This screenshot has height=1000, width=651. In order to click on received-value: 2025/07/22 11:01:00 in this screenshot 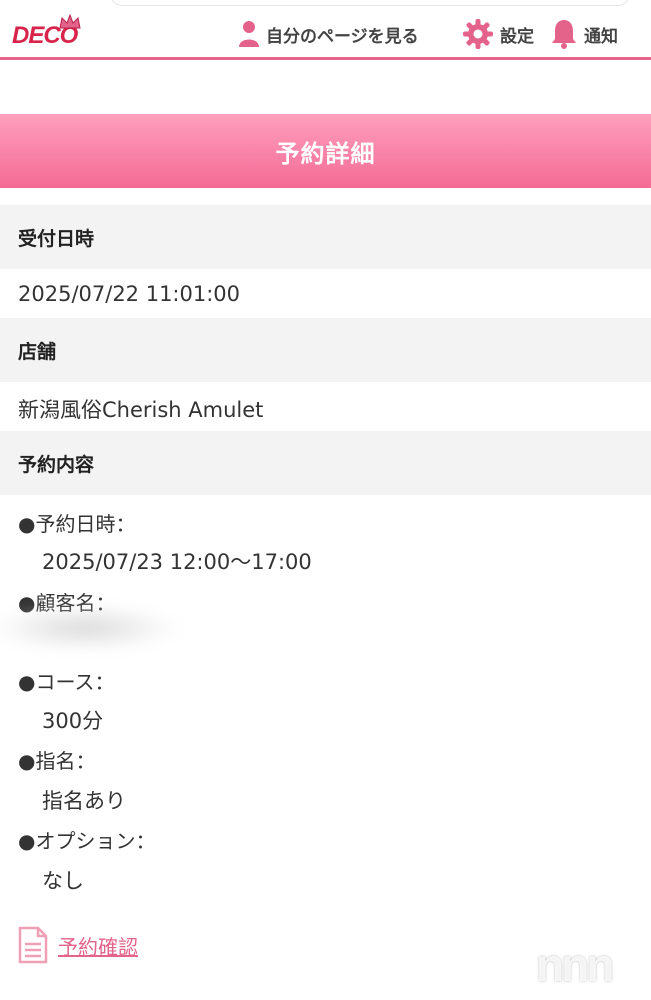, I will do `click(129, 294)`.